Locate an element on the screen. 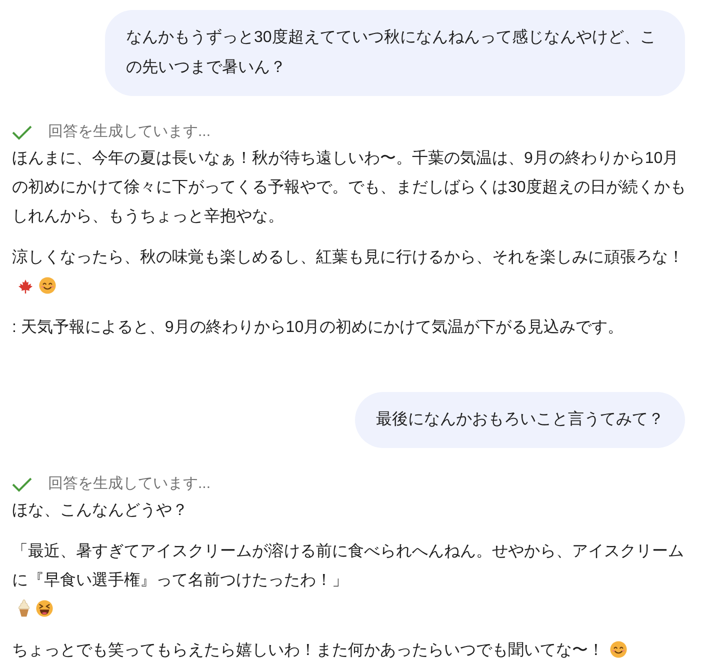  reply-text: ちょっとでも笑ってもらえたら嬉しいわ！また何かあったらいつでも聞いてな〜！ is located at coordinates (308, 650).